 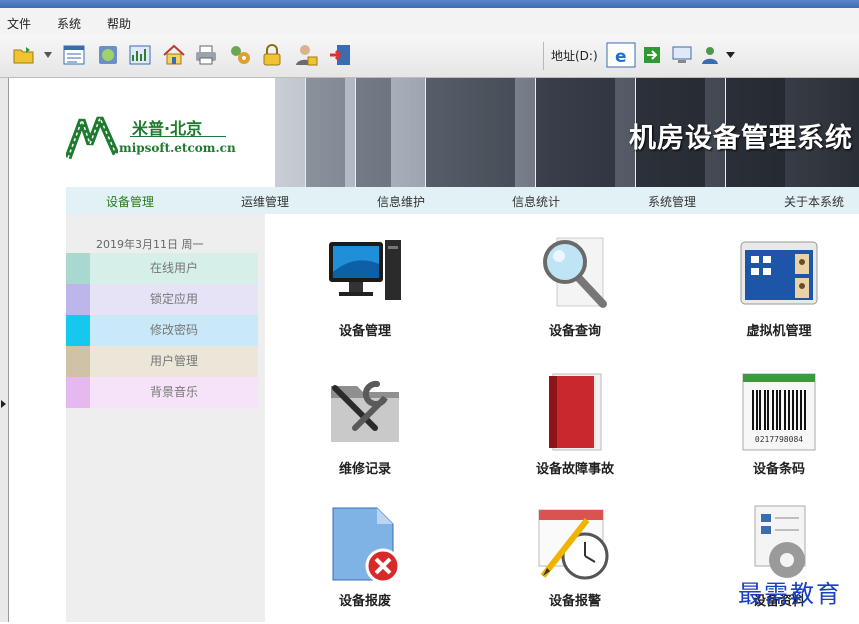 I want to click on sidebar-item-label: 锁定应用, so click(x=174, y=299).